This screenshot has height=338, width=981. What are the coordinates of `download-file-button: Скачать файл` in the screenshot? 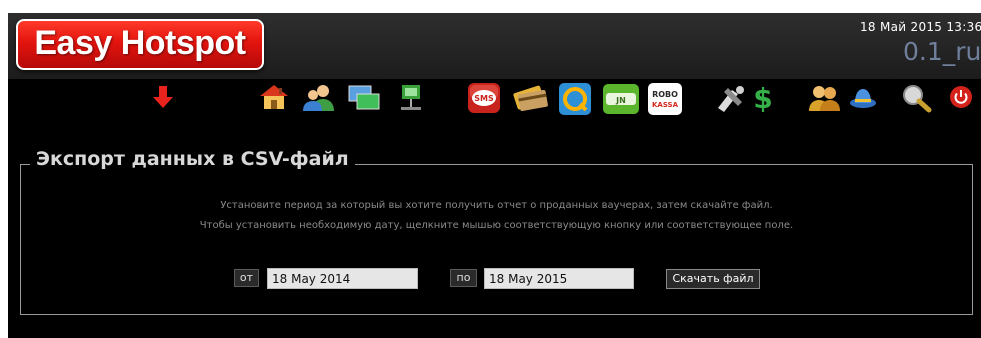 It's located at (713, 279).